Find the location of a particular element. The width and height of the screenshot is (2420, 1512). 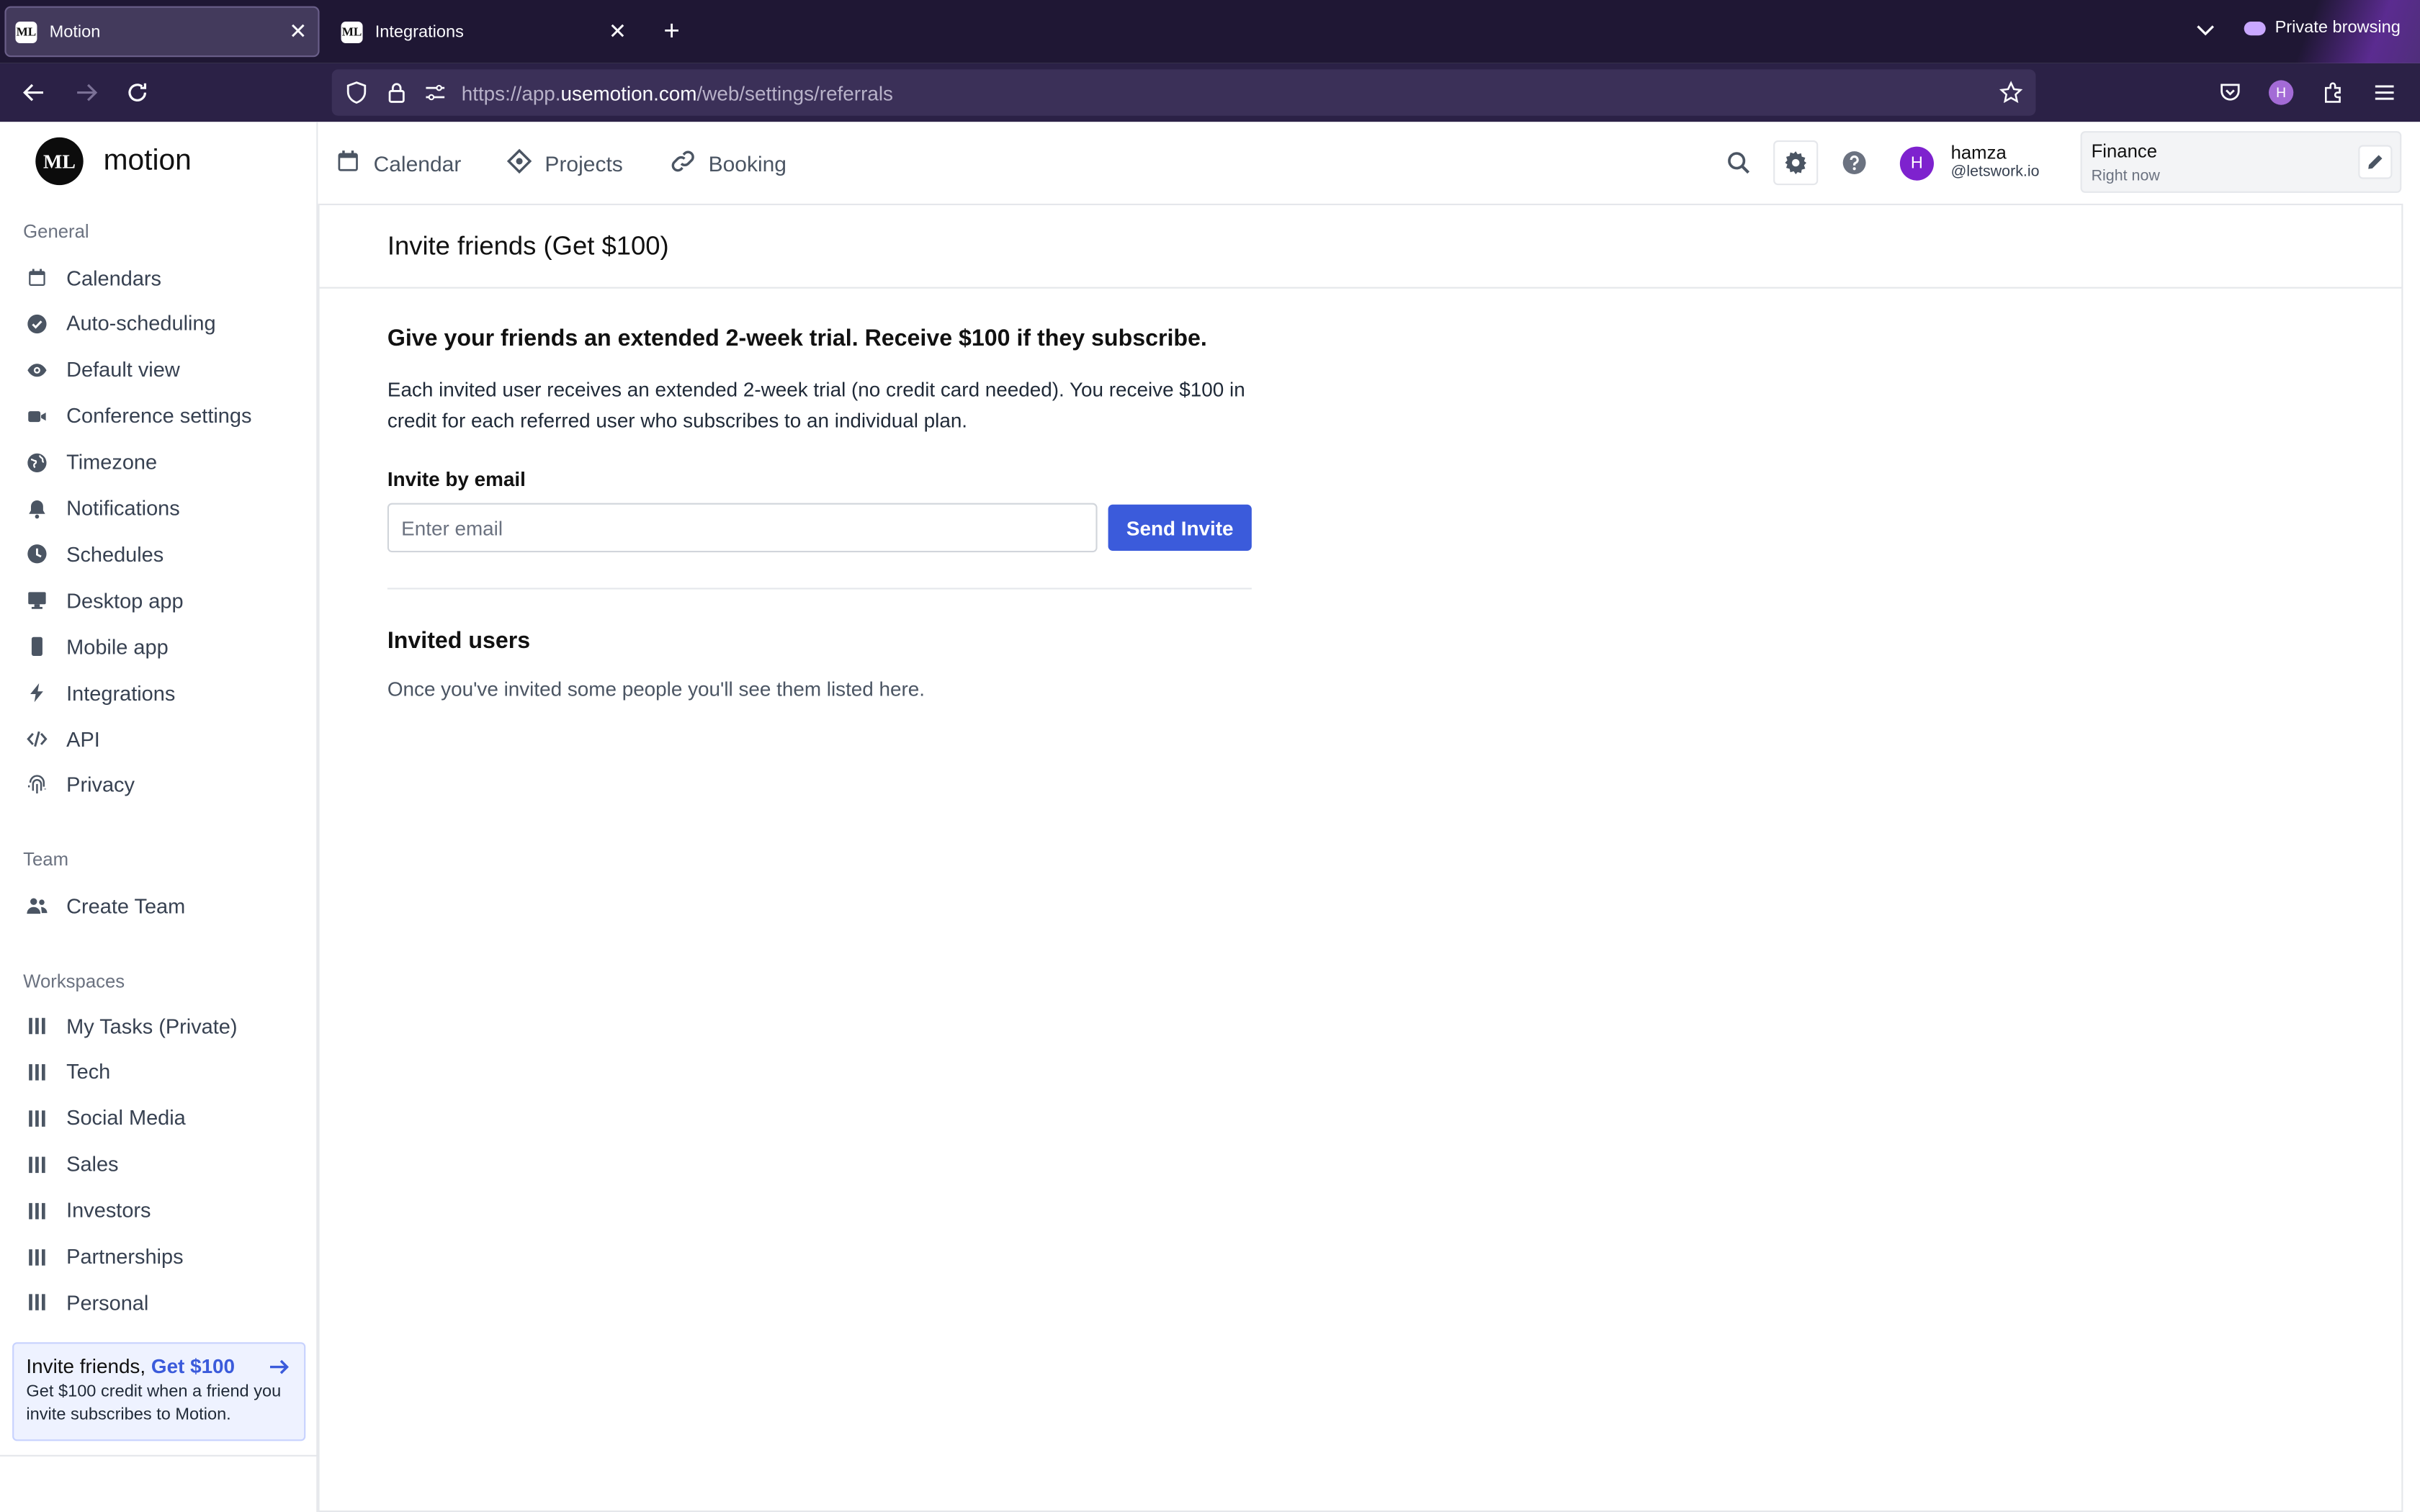

workspace-item-my-tasks-private: My Tasks (Private) is located at coordinates (162, 1025).